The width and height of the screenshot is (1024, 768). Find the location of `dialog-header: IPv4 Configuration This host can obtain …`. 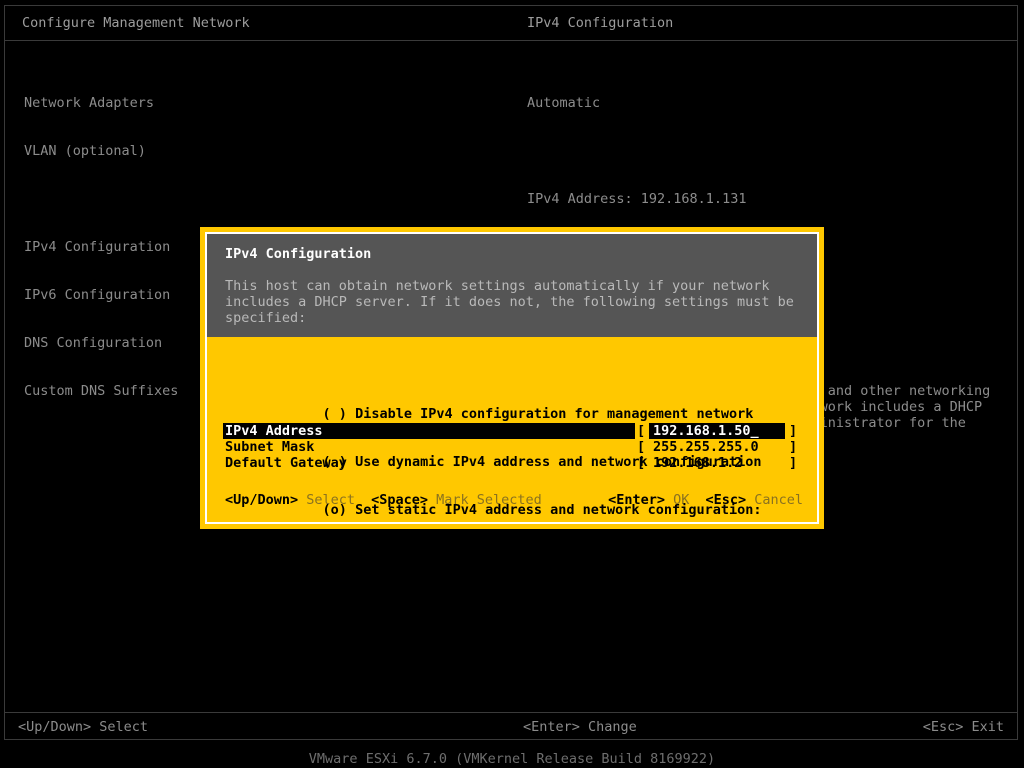

dialog-header: IPv4 Configuration This host can obtain … is located at coordinates (512, 285).